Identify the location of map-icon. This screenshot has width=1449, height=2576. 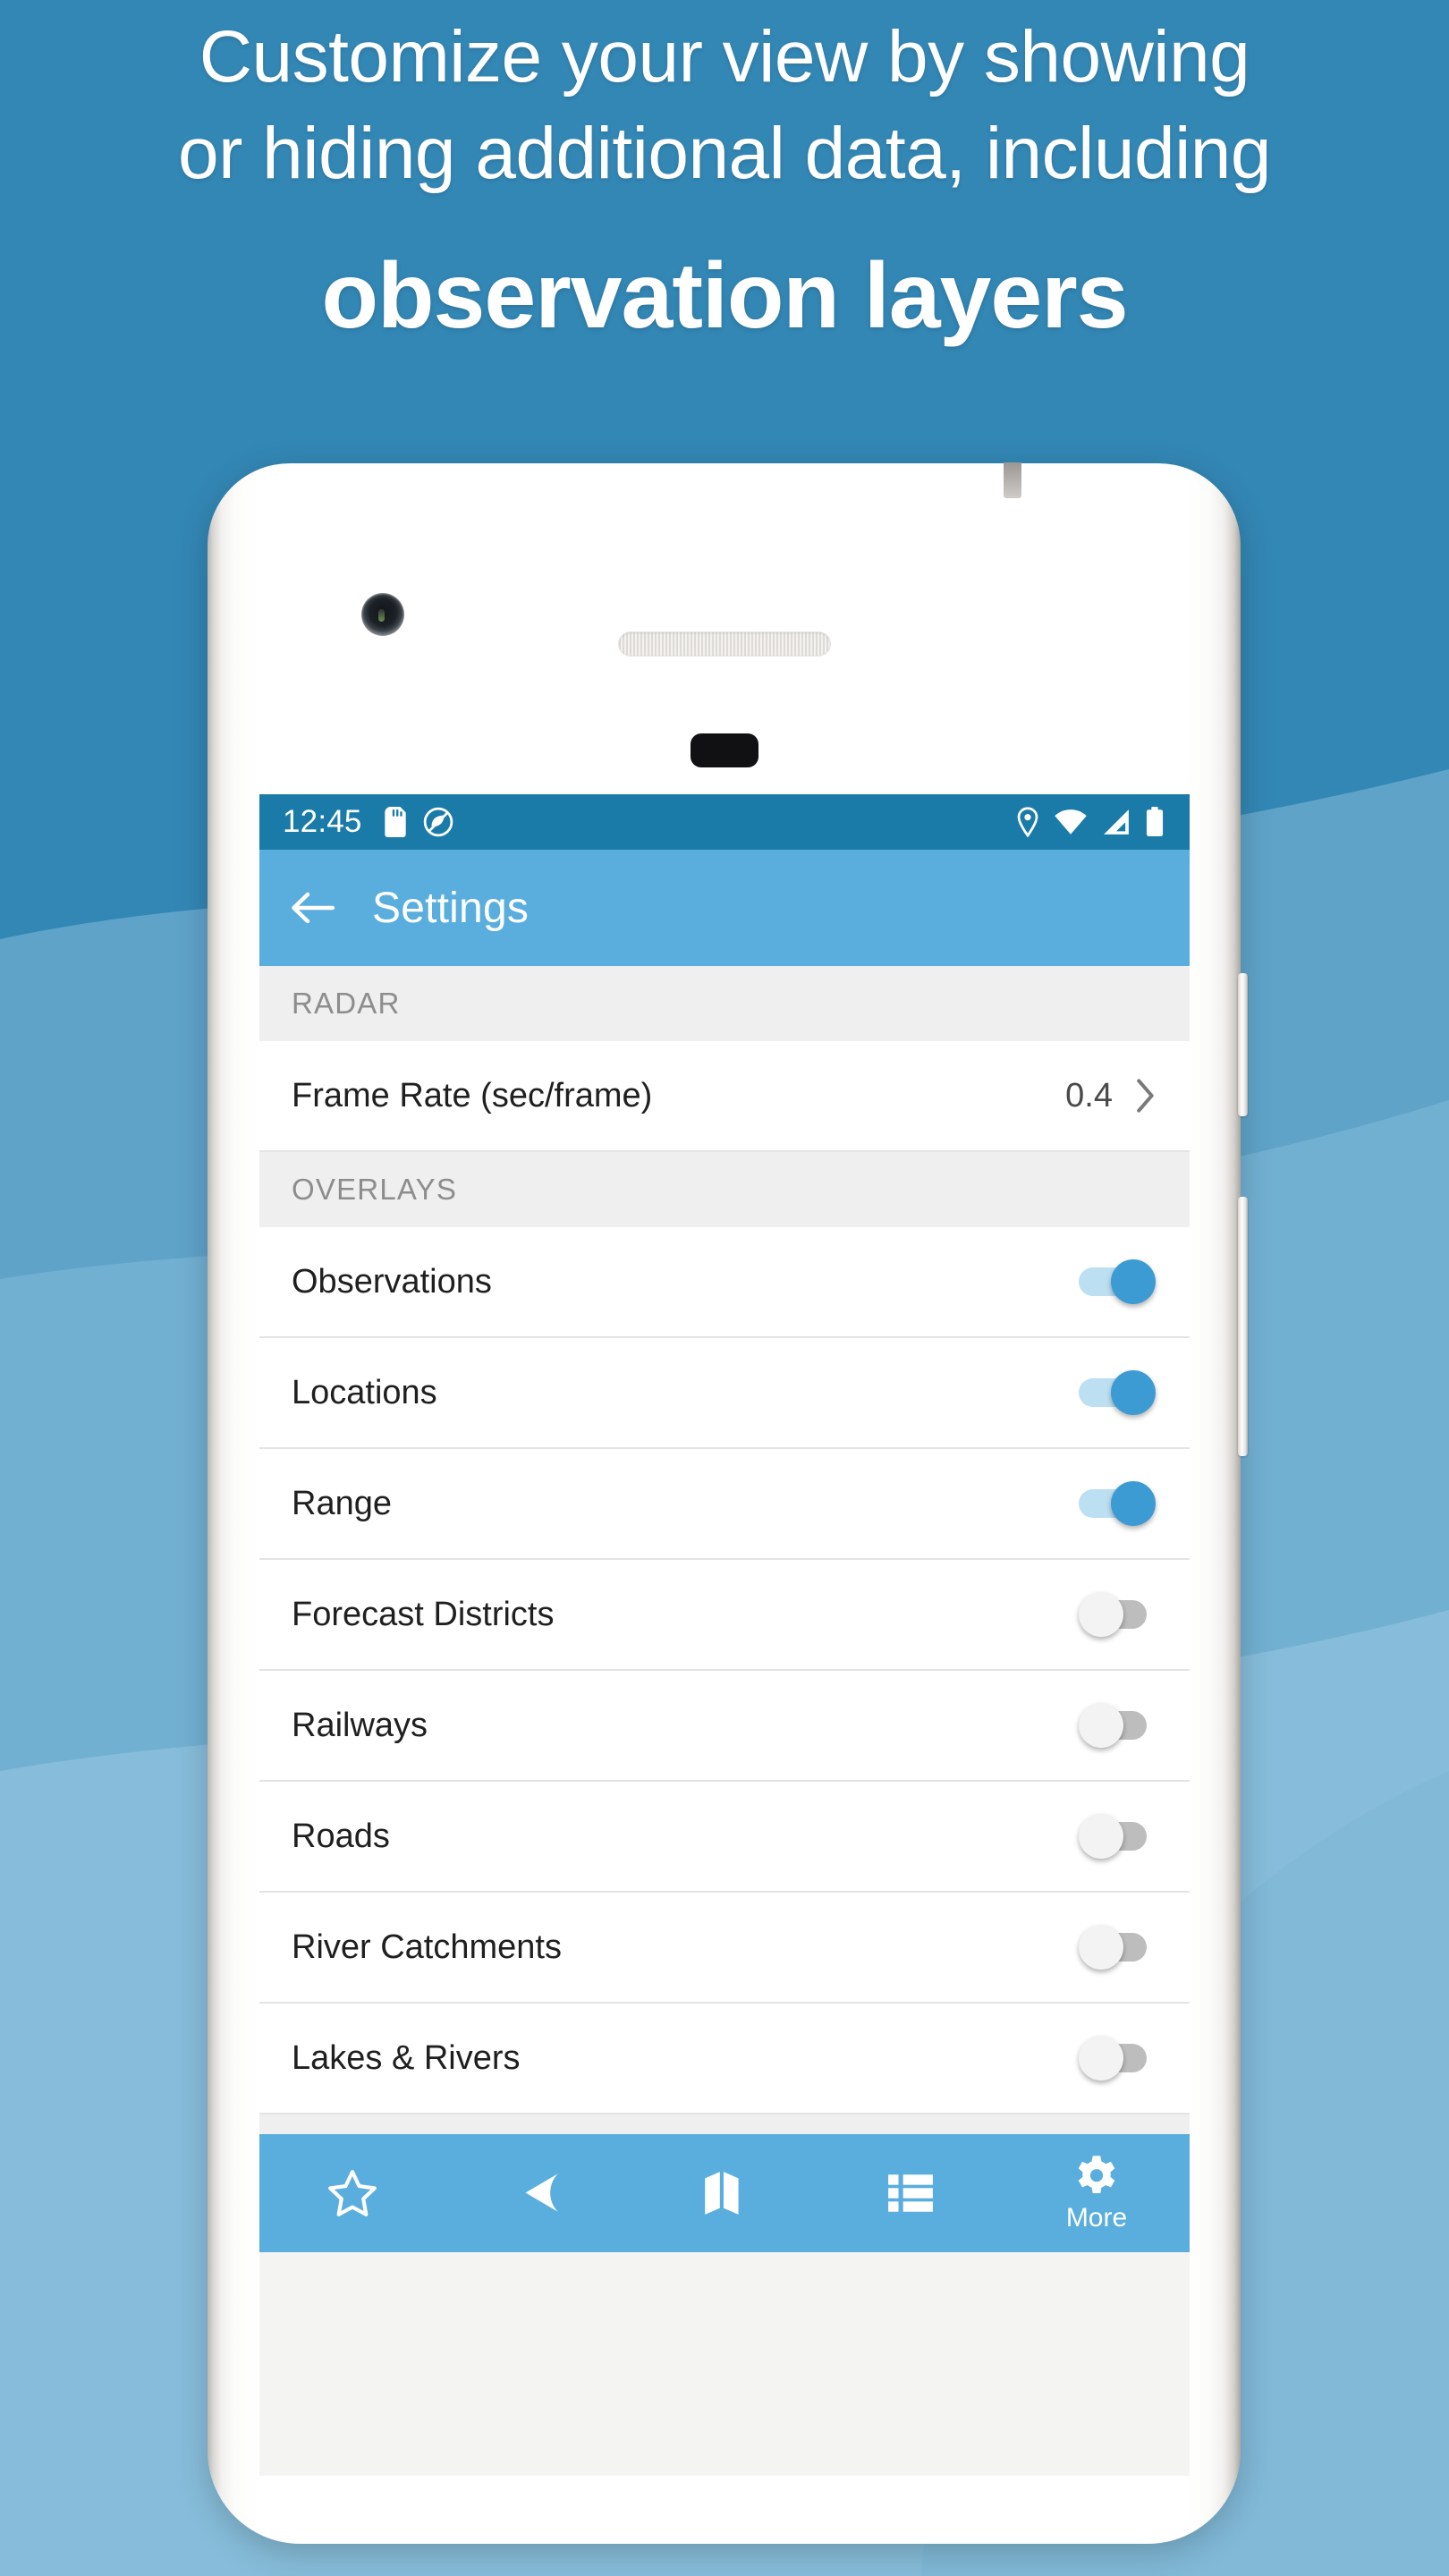
(722, 2193).